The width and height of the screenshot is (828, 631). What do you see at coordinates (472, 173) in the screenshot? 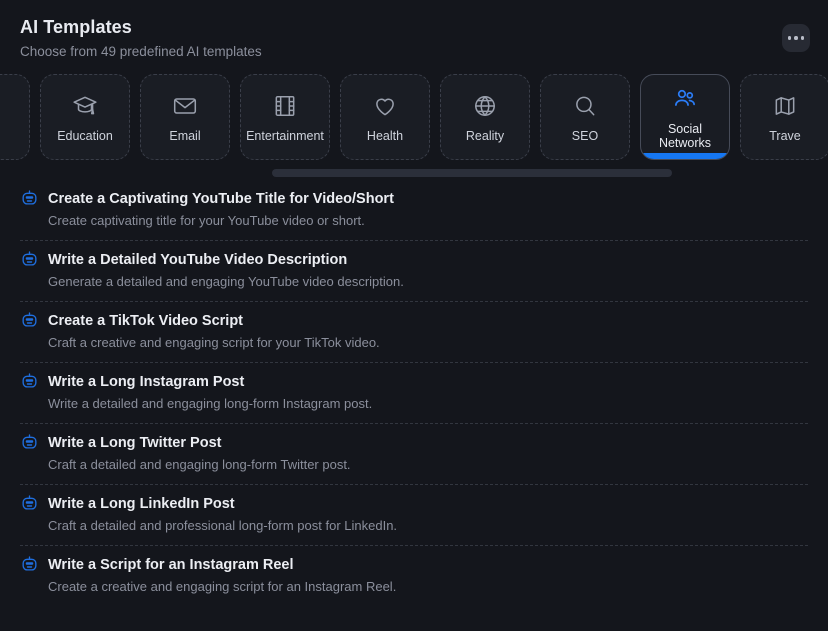
I see `tabs-scrollbar-thumb` at bounding box center [472, 173].